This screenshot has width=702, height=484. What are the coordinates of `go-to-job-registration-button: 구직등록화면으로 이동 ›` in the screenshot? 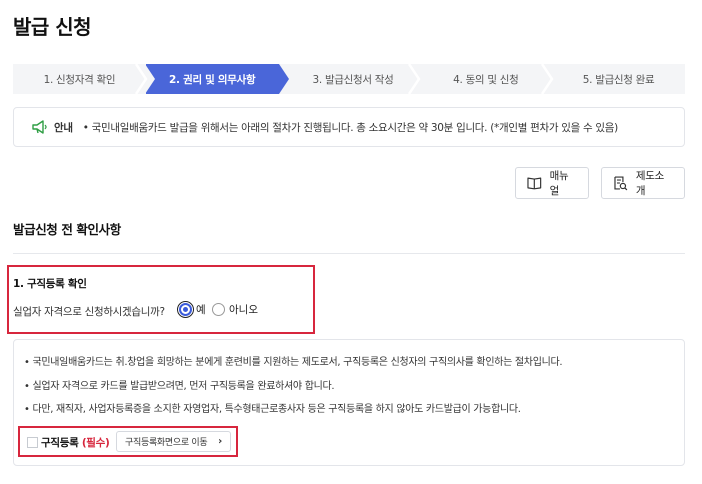 It's located at (173, 441).